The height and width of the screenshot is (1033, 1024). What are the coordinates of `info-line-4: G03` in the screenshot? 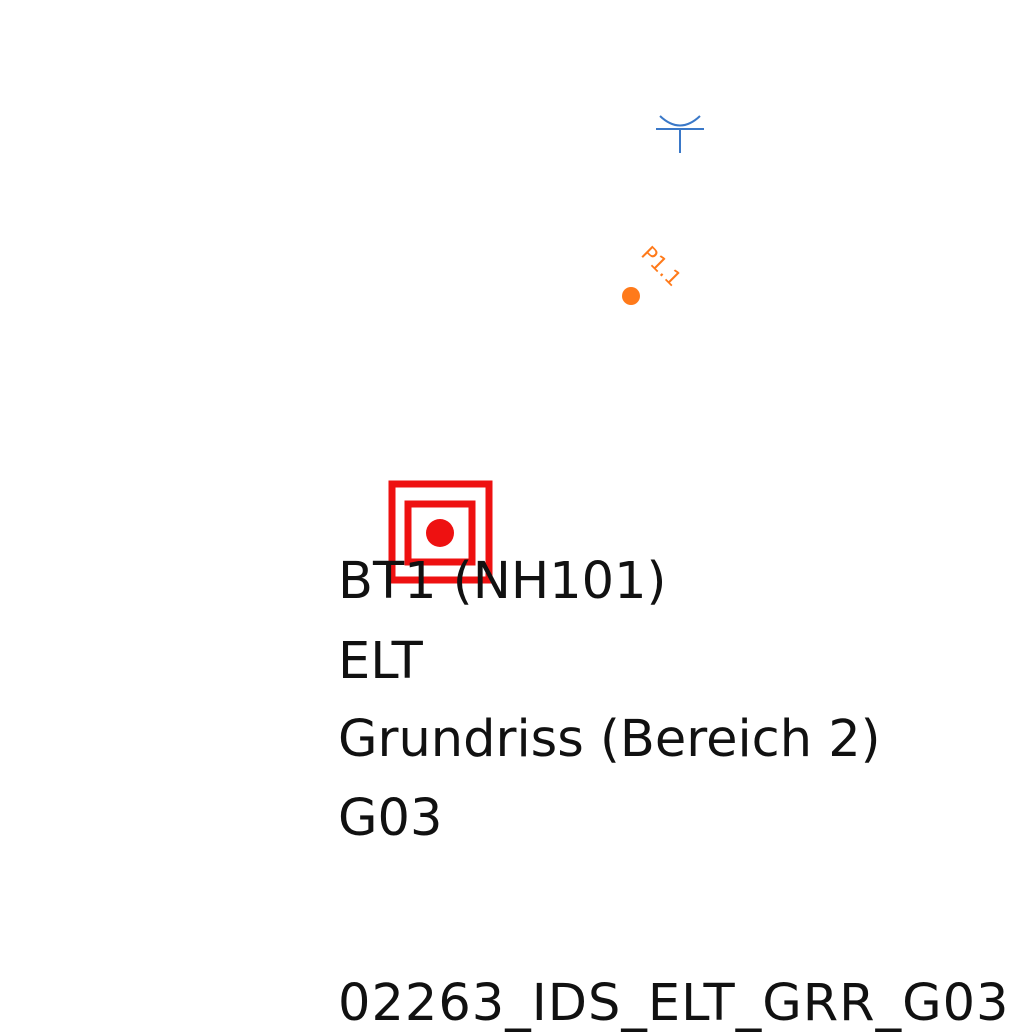 It's located at (390, 818).